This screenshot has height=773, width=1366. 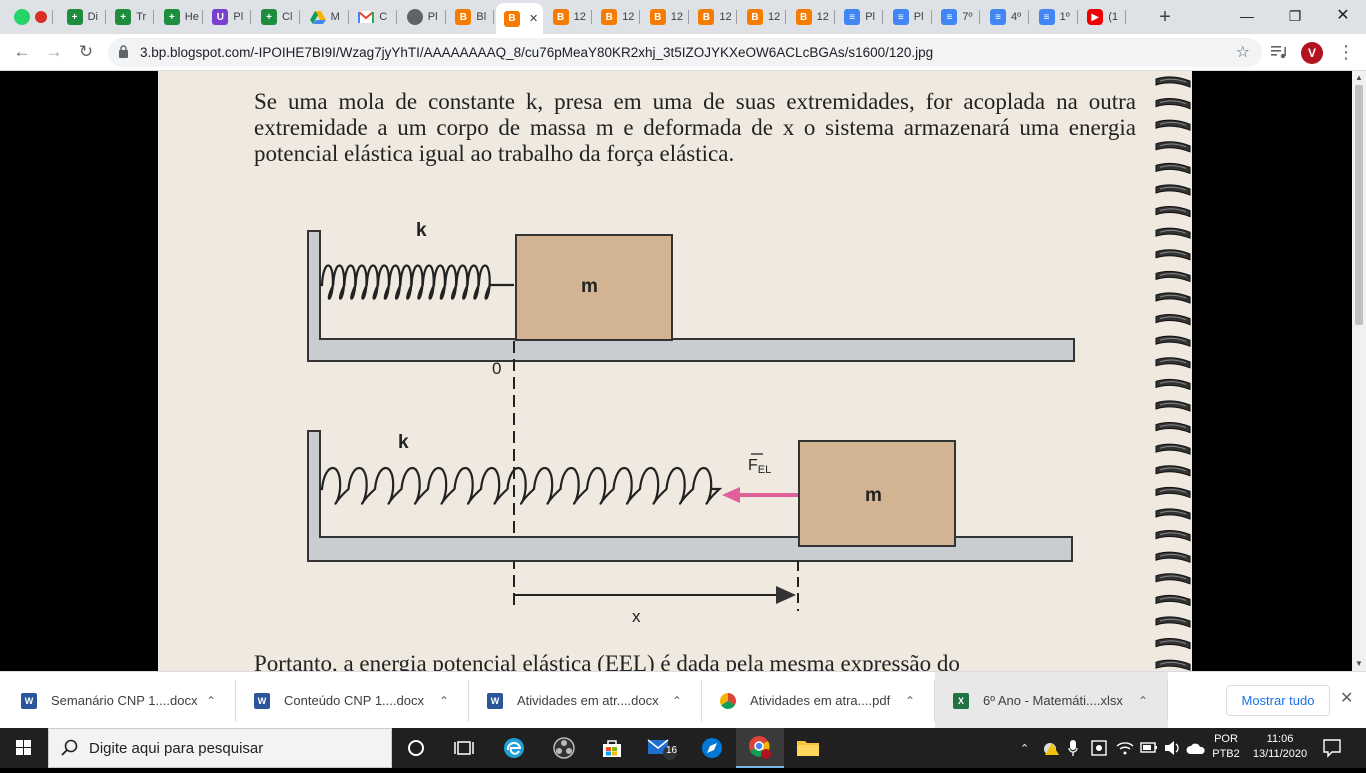 What do you see at coordinates (808, 748) in the screenshot?
I see `file-explorer-button` at bounding box center [808, 748].